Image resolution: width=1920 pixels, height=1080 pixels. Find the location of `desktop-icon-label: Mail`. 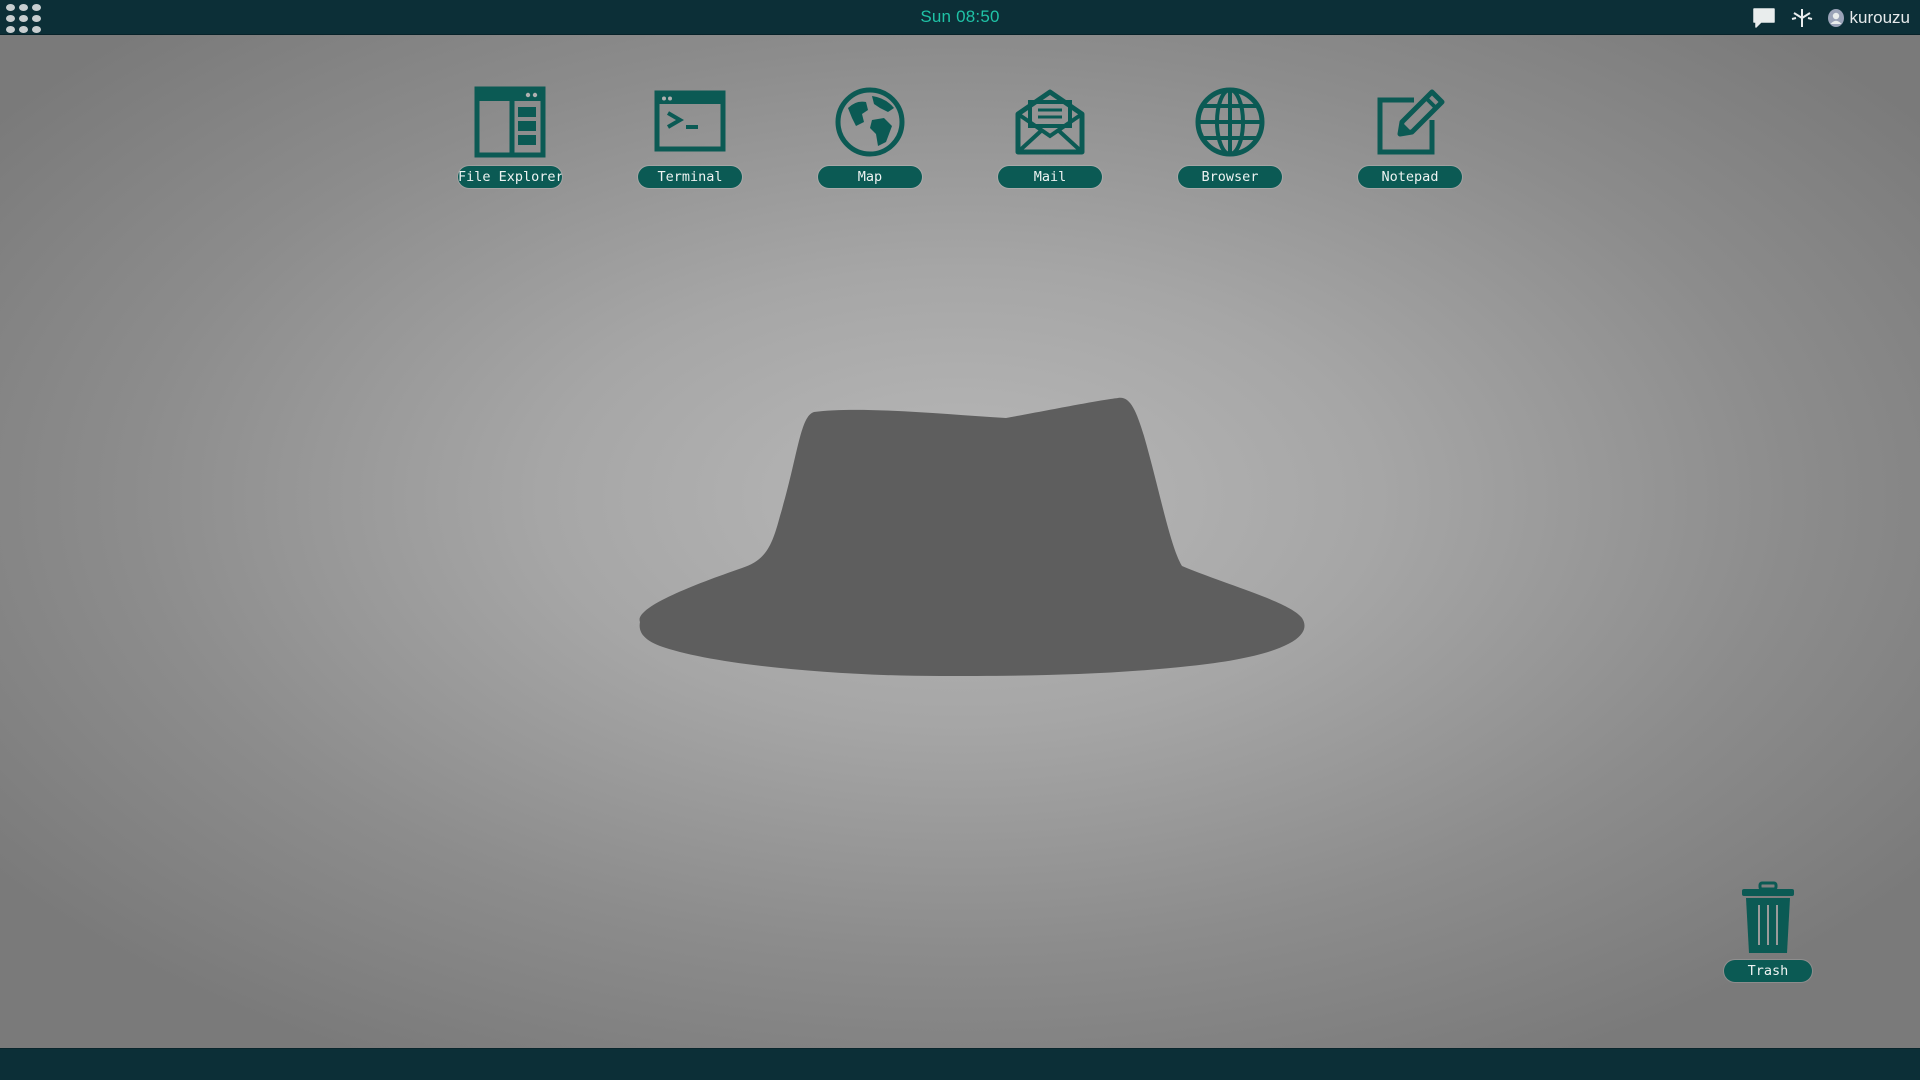

desktop-icon-label: Mail is located at coordinates (1050, 177).